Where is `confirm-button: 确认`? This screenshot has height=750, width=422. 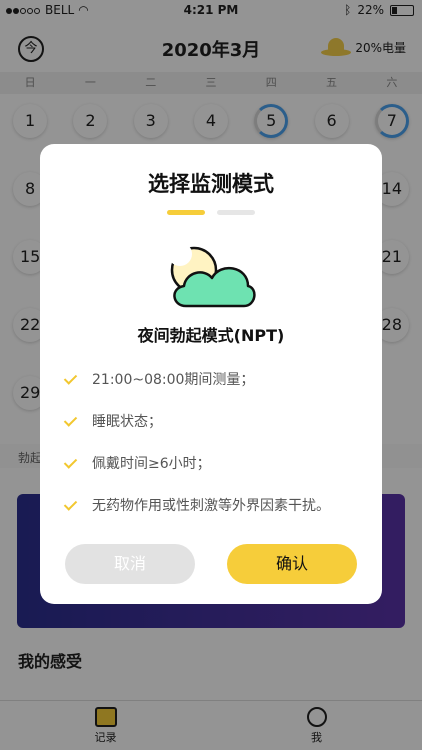 confirm-button: 确认 is located at coordinates (292, 564).